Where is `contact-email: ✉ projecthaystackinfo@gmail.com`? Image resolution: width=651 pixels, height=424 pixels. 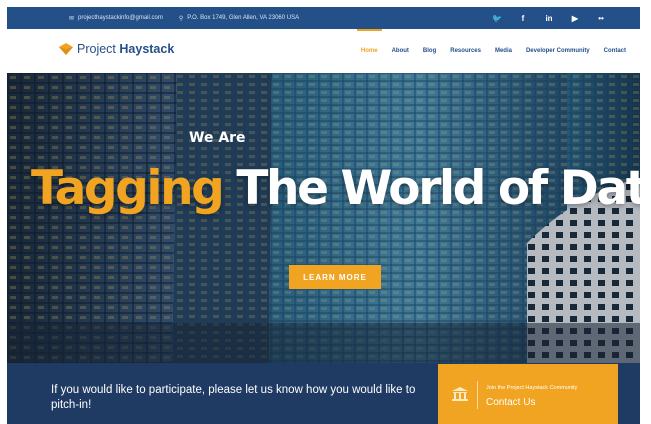
contact-email: ✉ projecthaystackinfo@gmail.com is located at coordinates (116, 18).